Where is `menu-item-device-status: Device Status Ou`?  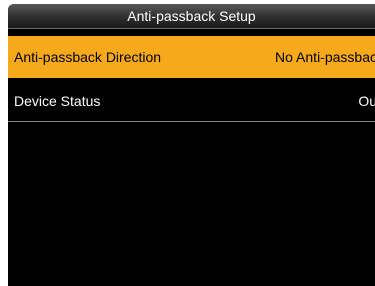
menu-item-device-status: Device Status Ou is located at coordinates (191, 101).